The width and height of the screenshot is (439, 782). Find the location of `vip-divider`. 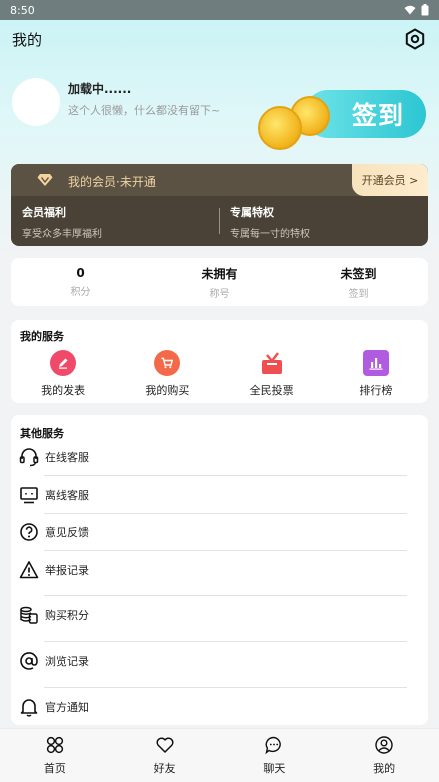

vip-divider is located at coordinates (219, 221).